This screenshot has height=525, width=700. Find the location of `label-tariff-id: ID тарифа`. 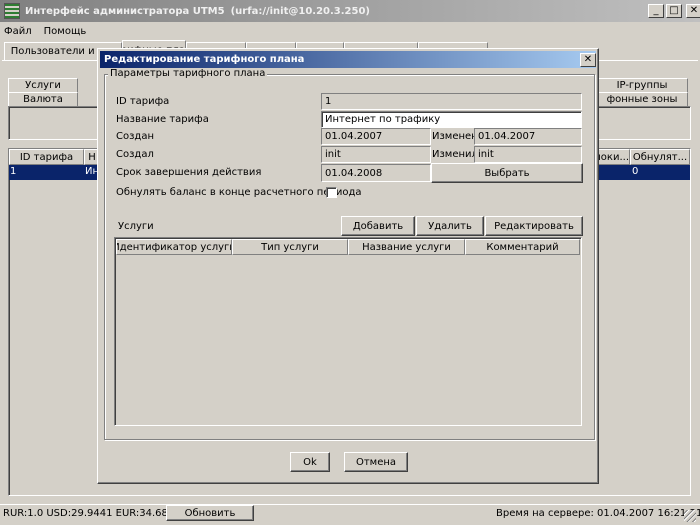

label-tariff-id: ID тарифа is located at coordinates (143, 101).